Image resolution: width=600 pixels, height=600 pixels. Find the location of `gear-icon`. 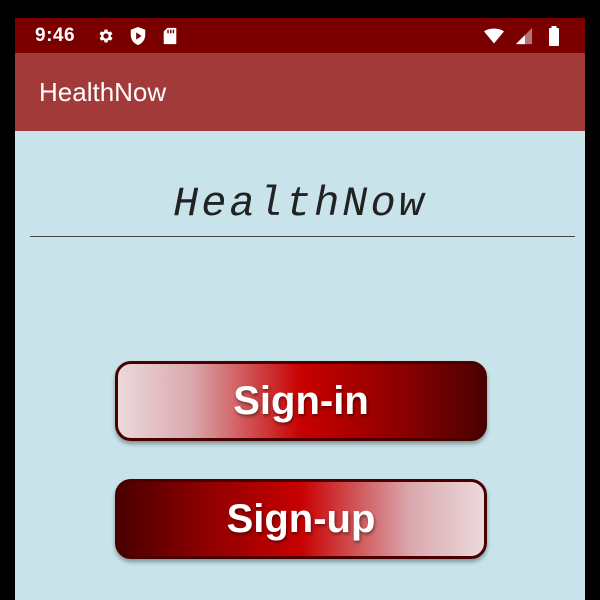

gear-icon is located at coordinates (106, 36).